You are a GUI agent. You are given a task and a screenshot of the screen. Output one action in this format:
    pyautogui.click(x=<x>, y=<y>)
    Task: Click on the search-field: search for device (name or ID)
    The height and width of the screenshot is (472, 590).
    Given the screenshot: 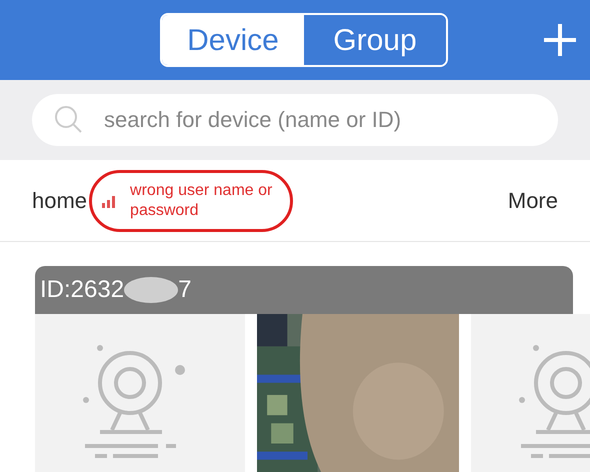 What is the action you would take?
    pyautogui.click(x=295, y=120)
    